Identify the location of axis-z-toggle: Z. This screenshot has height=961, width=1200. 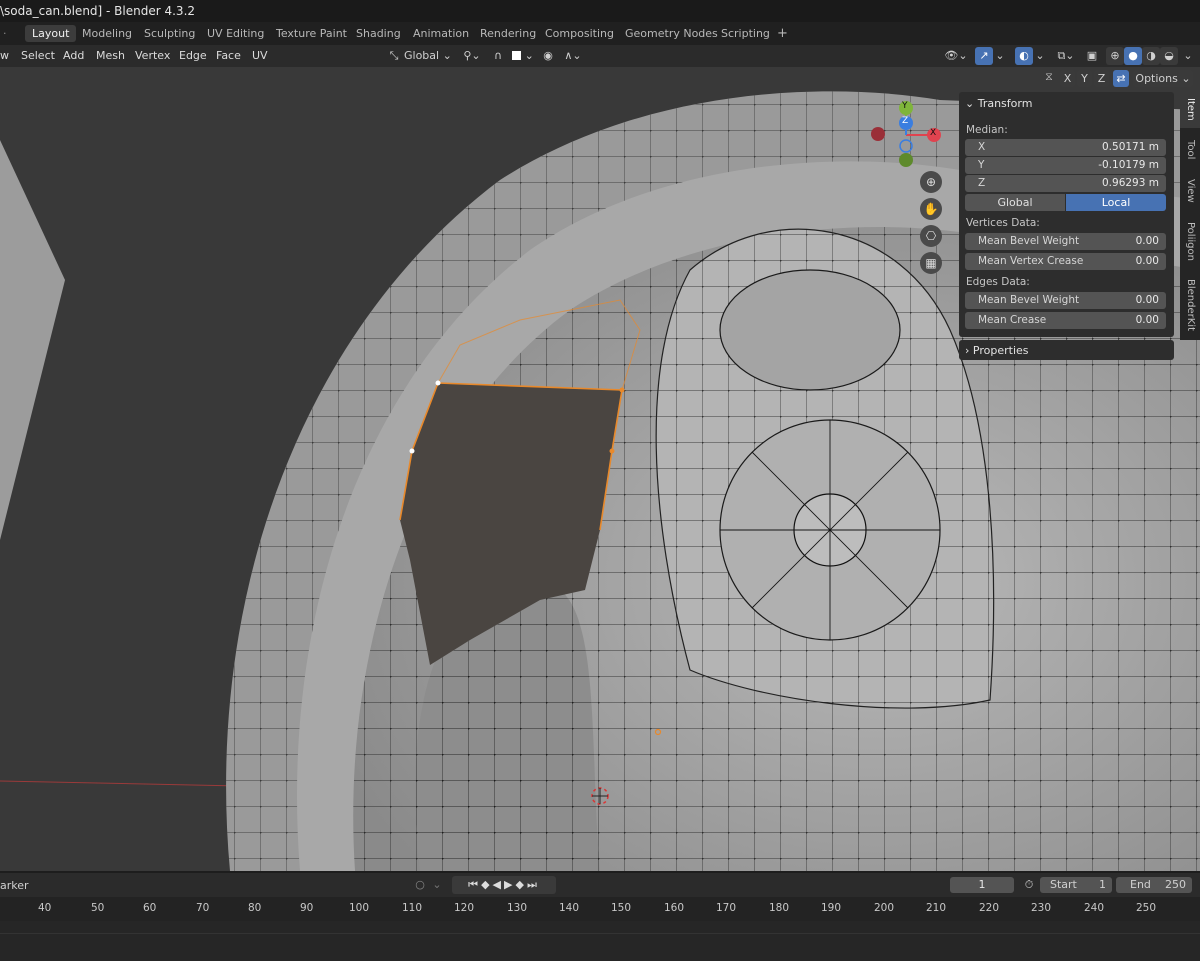
(1101, 78).